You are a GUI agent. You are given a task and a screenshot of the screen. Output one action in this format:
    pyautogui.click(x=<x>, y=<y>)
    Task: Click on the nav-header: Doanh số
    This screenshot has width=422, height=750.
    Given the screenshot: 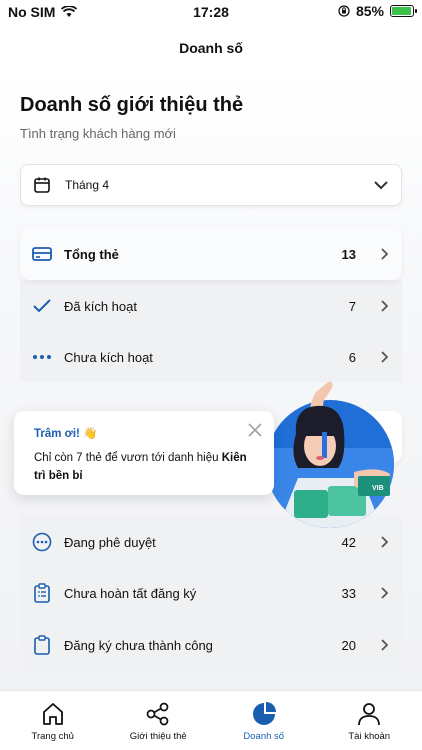 What is the action you would take?
    pyautogui.click(x=211, y=49)
    